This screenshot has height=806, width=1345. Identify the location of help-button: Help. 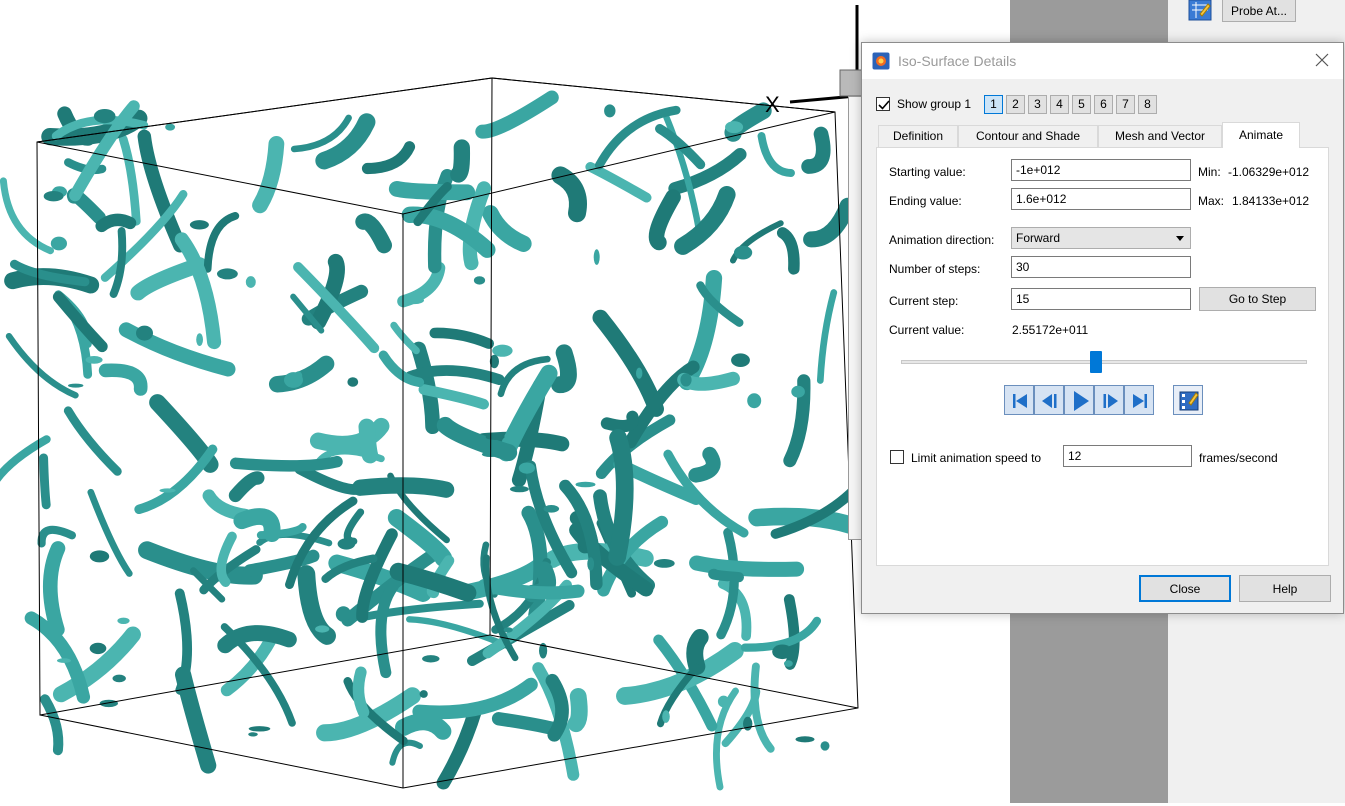
(1285, 588).